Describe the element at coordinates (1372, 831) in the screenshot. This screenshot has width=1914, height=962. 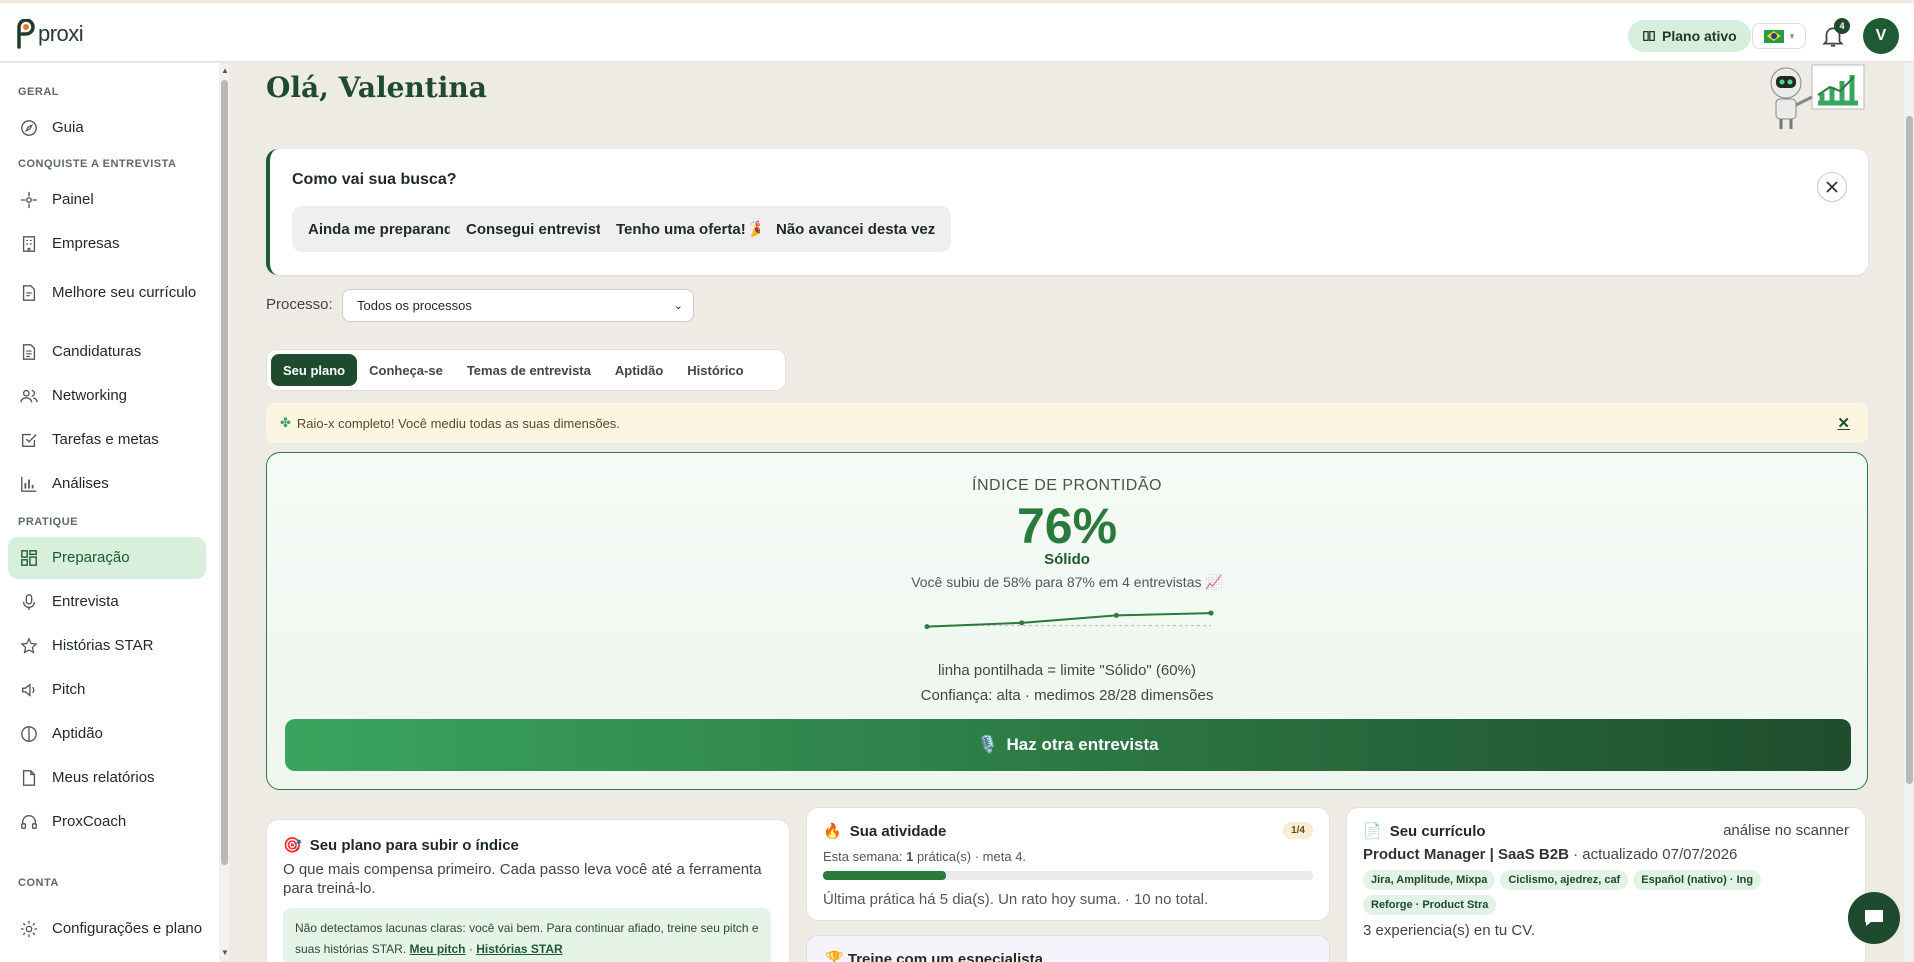
I see `document-icon: 📄` at that location.